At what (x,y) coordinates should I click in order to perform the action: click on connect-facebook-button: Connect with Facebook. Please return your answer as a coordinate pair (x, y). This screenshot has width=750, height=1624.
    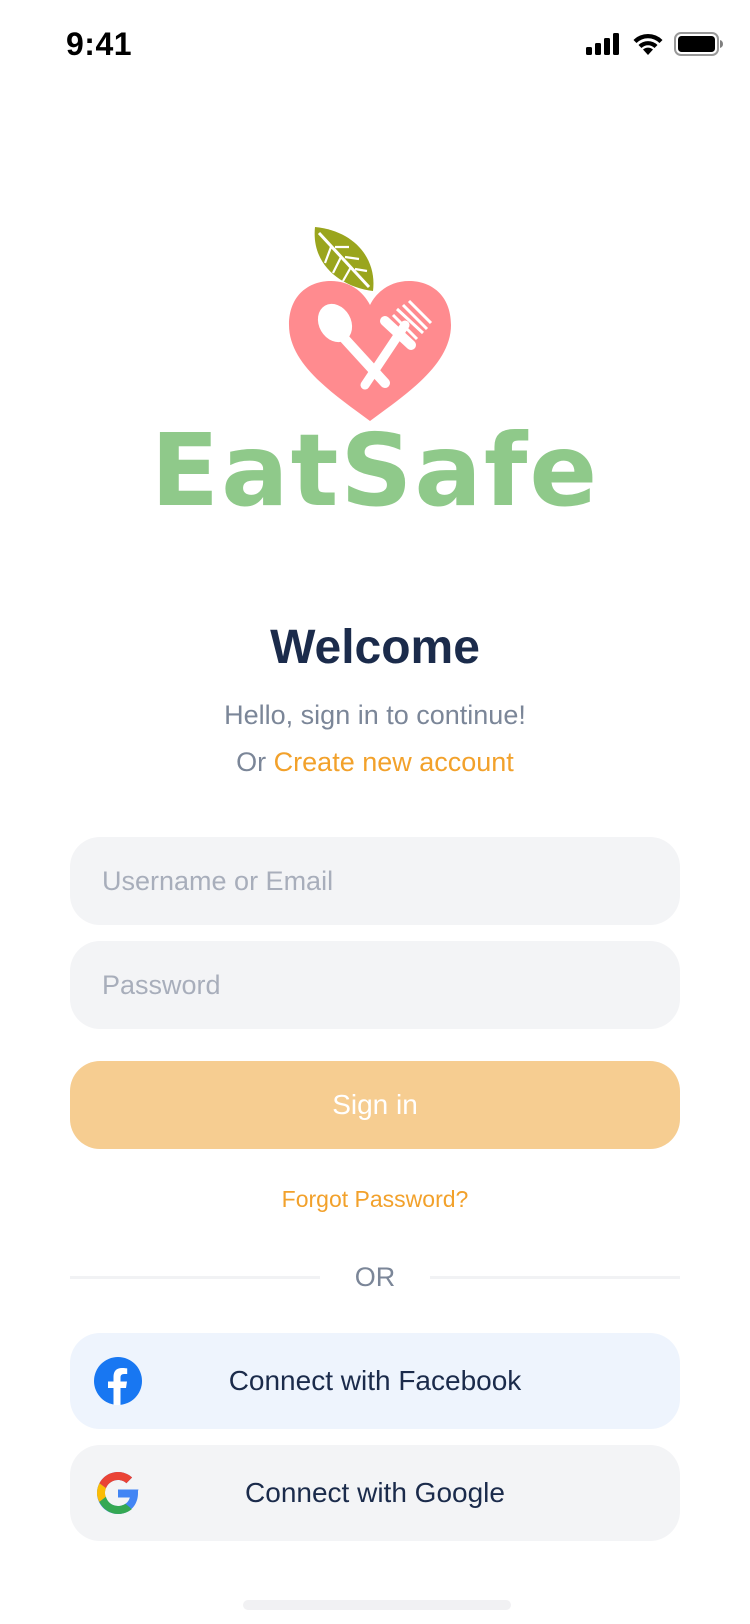
    Looking at the image, I should click on (375, 1381).